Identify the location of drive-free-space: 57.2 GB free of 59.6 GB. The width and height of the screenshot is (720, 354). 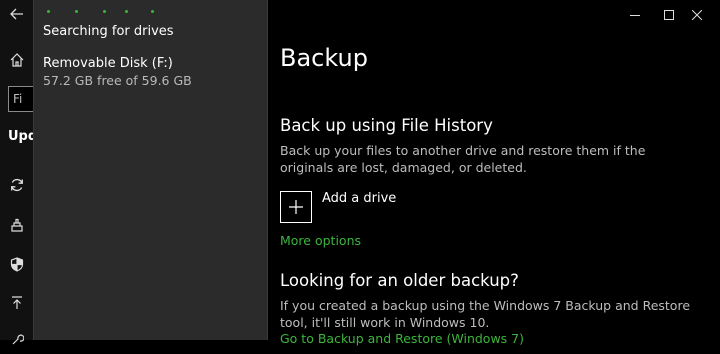
(117, 80).